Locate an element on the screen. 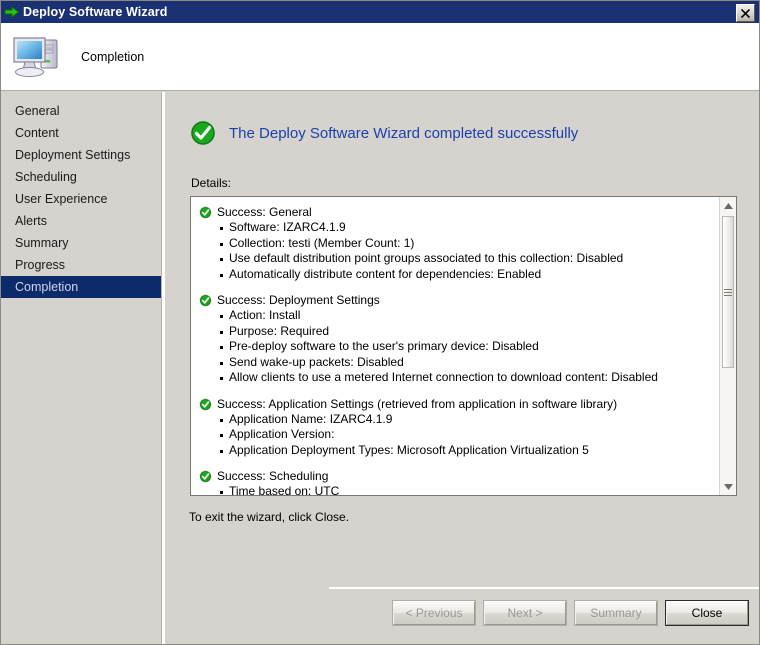 The height and width of the screenshot is (645, 760). close-x-glyph is located at coordinates (745, 13).